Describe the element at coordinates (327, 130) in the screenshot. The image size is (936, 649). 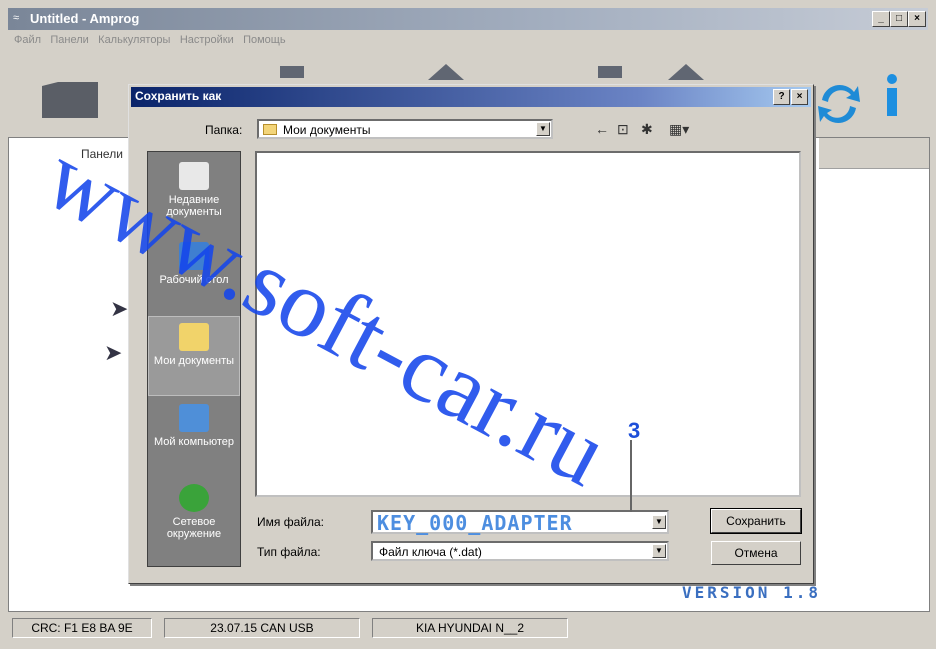
I see `folder-value: Мои документы` at that location.